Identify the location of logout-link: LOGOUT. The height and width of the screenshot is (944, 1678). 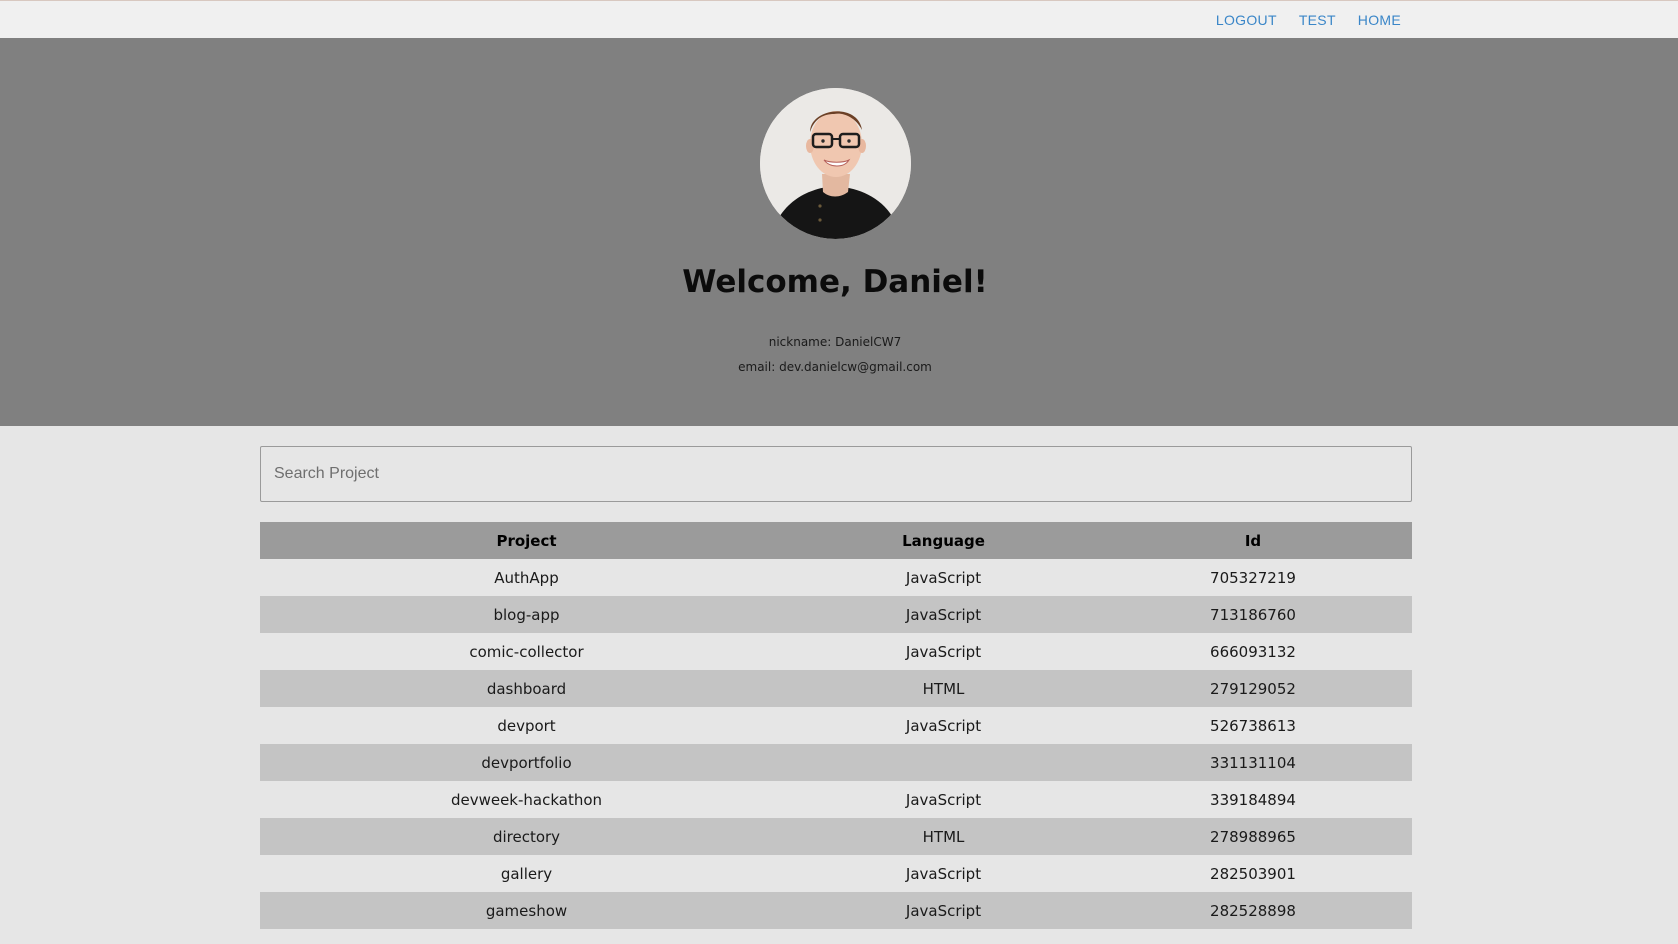
(1246, 20).